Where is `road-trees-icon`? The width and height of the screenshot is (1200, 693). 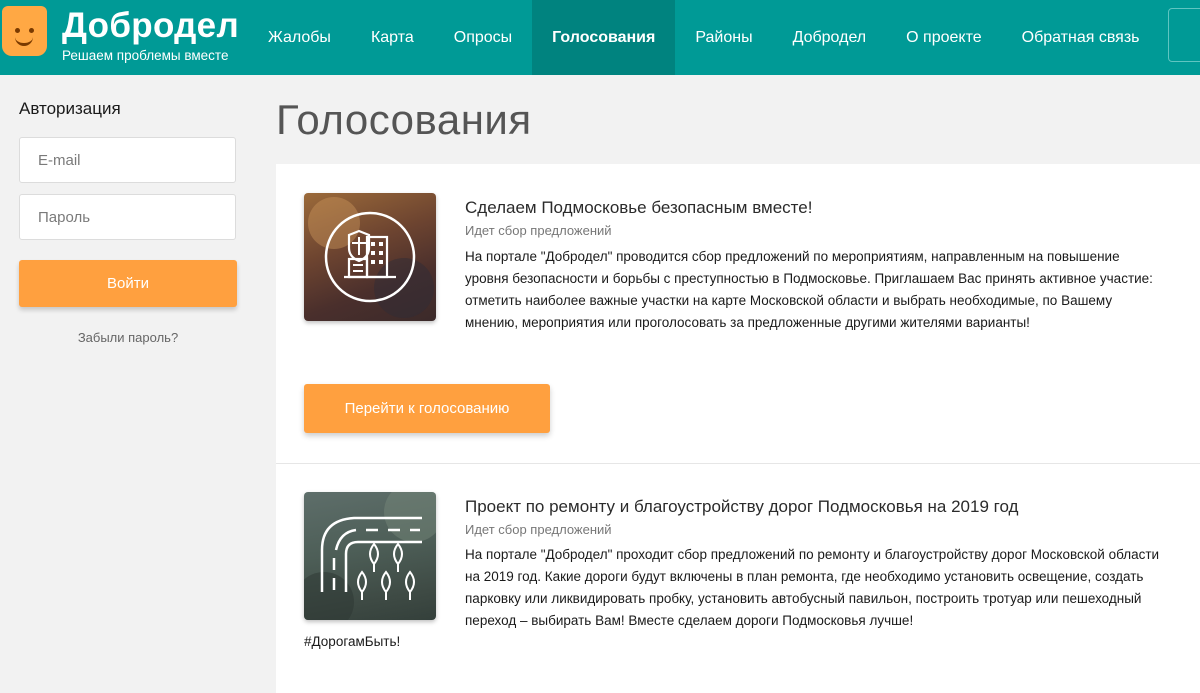
road-trees-icon is located at coordinates (370, 556).